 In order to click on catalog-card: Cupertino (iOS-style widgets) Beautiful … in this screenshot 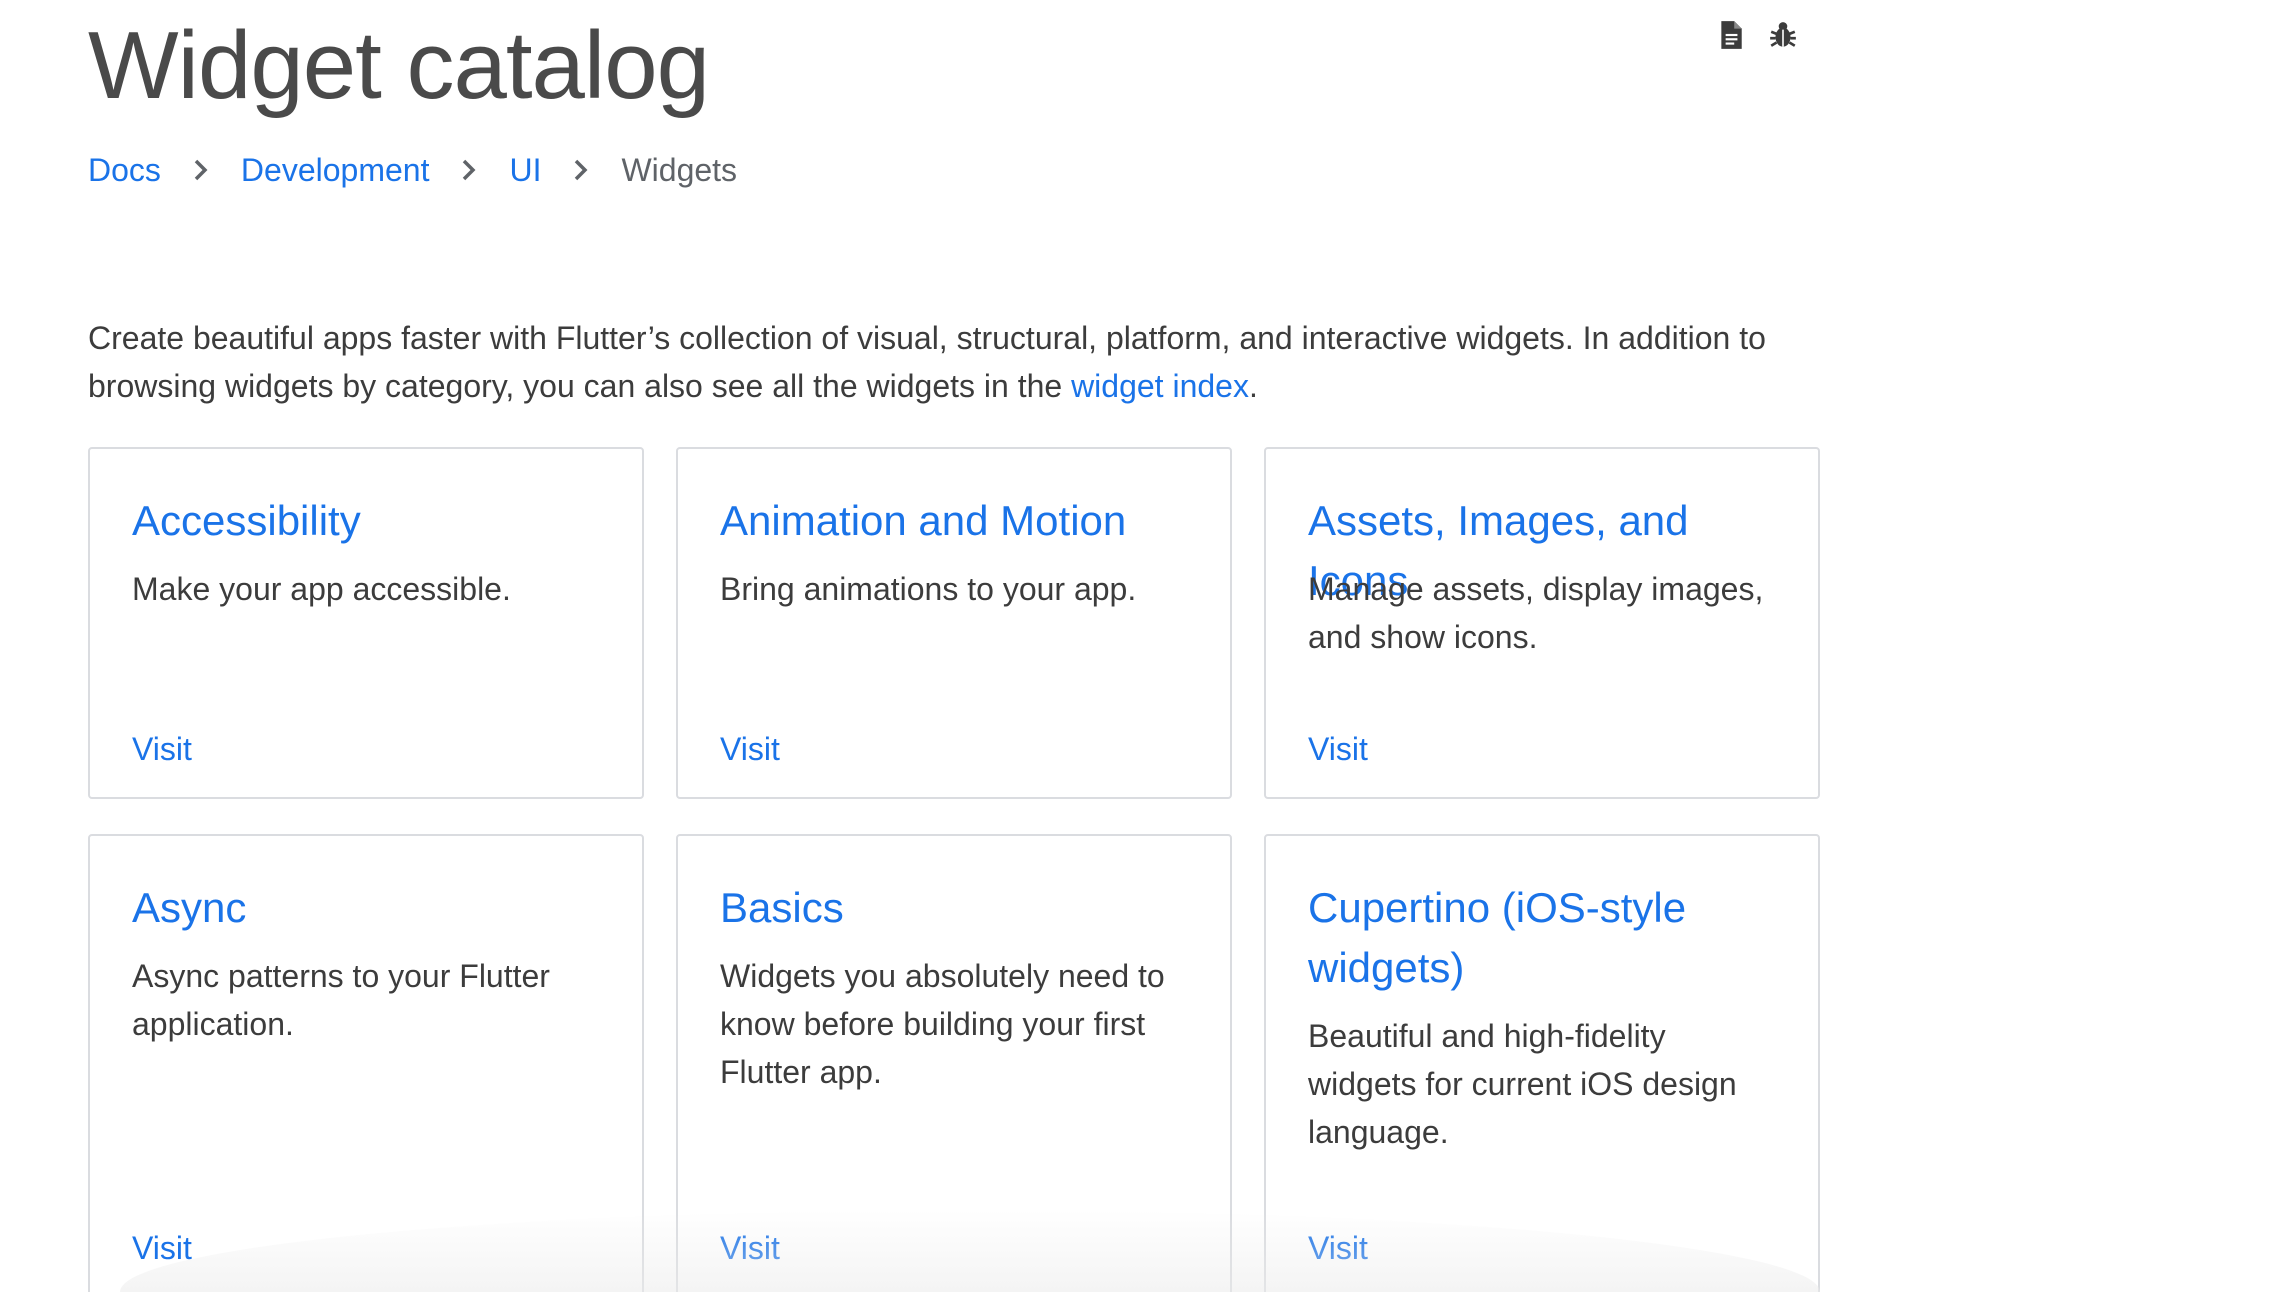, I will do `click(1542, 1063)`.